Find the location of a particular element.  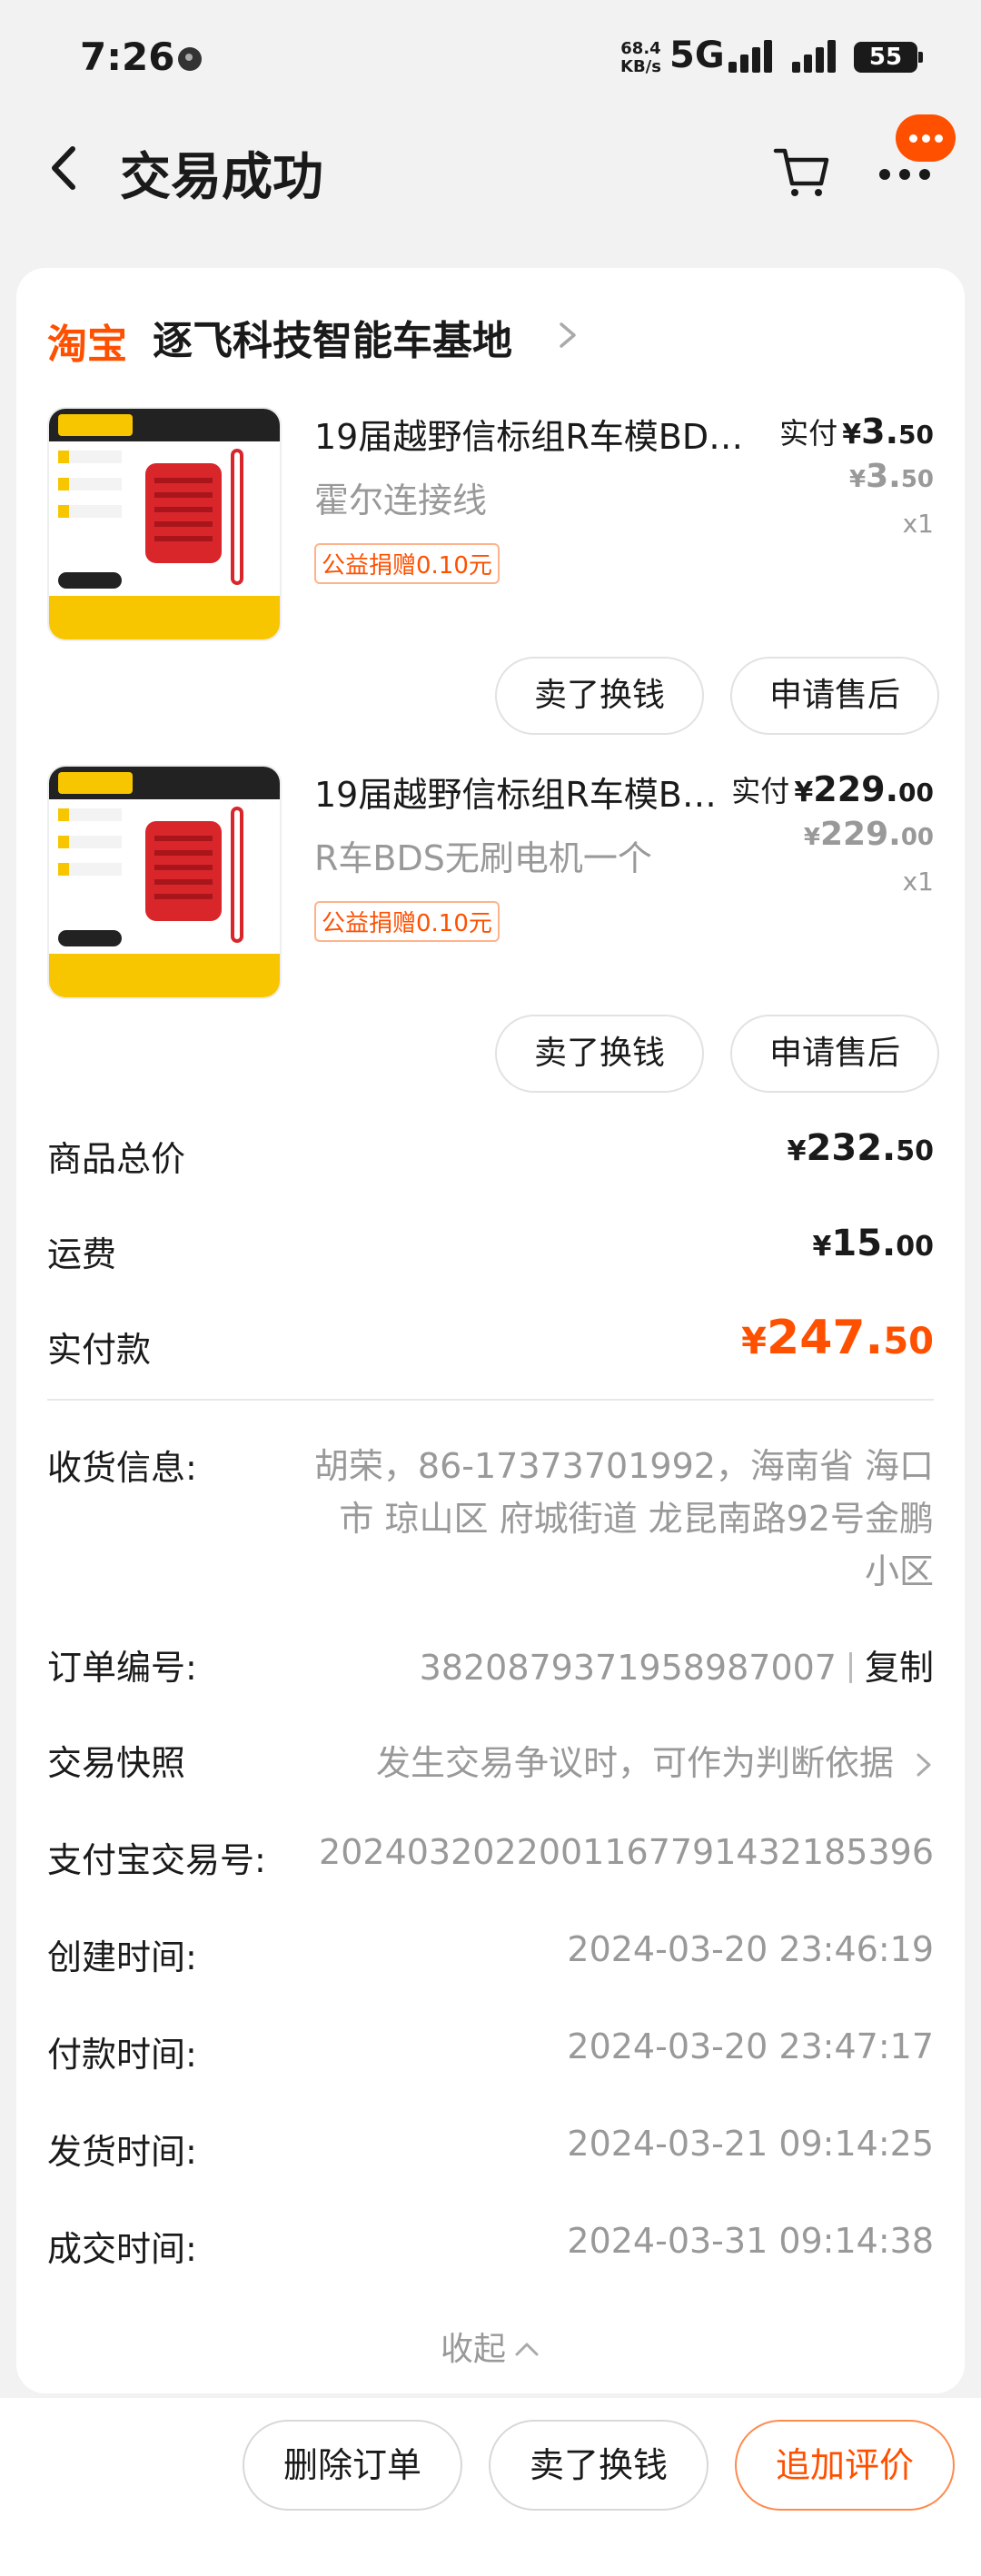

shipped-value: 2024-03-21 09:14:25 is located at coordinates (750, 2144).